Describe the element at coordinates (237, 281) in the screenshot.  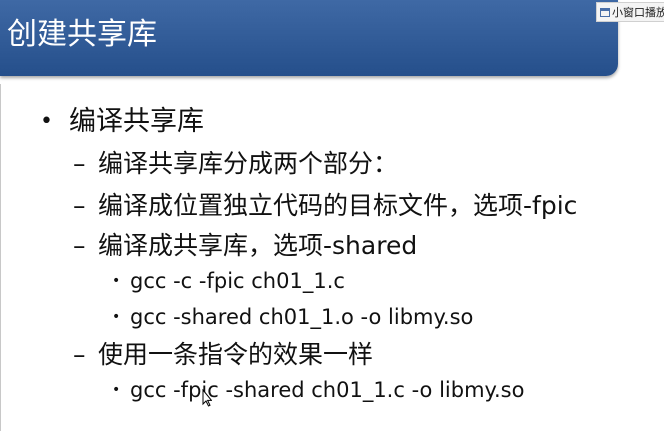
I see `command-text: gcc -c -fpic ch01_1.c` at that location.